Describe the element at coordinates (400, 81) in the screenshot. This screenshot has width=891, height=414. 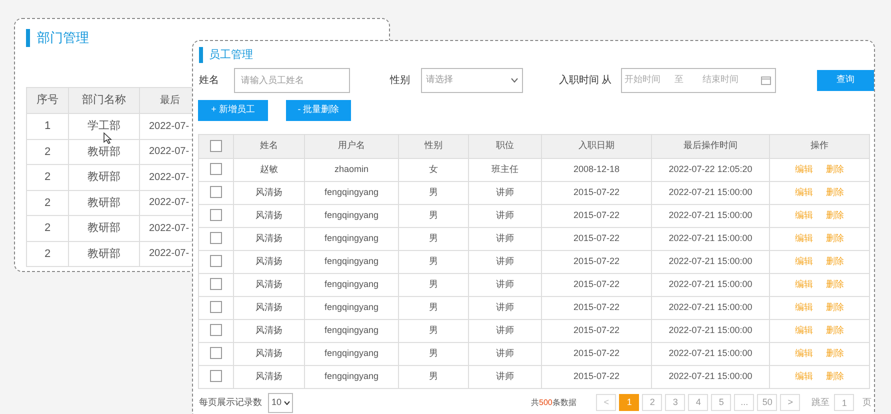
I see `field-label: 性别` at that location.